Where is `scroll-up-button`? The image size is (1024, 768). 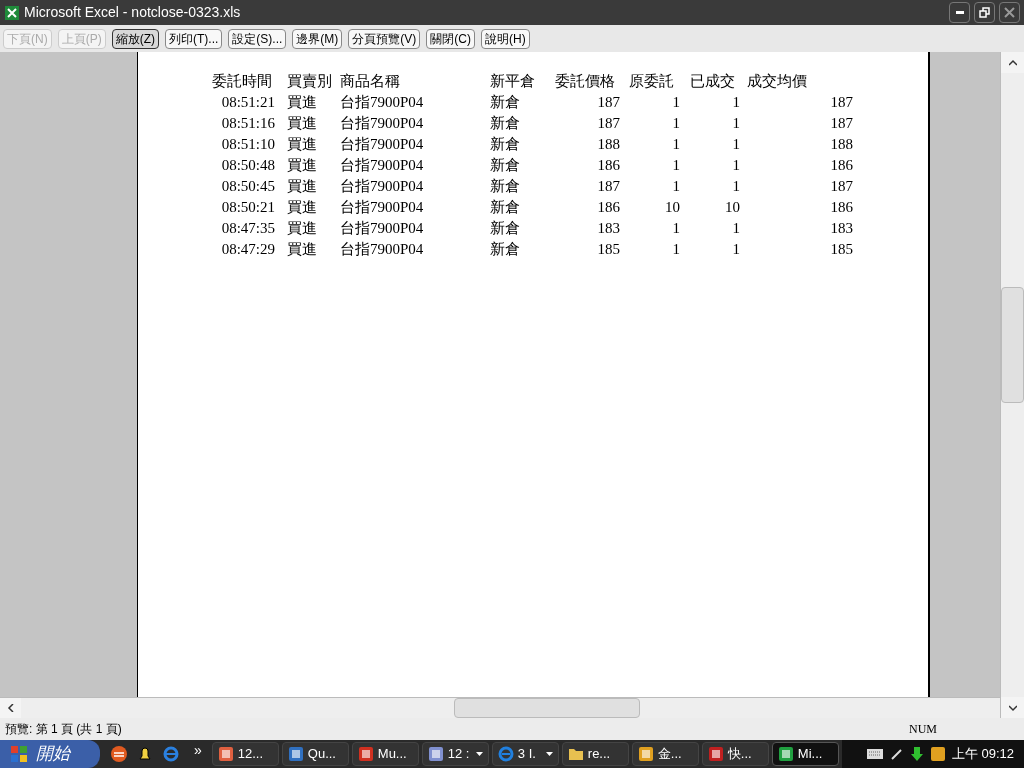
scroll-up-button is located at coordinates (1012, 62).